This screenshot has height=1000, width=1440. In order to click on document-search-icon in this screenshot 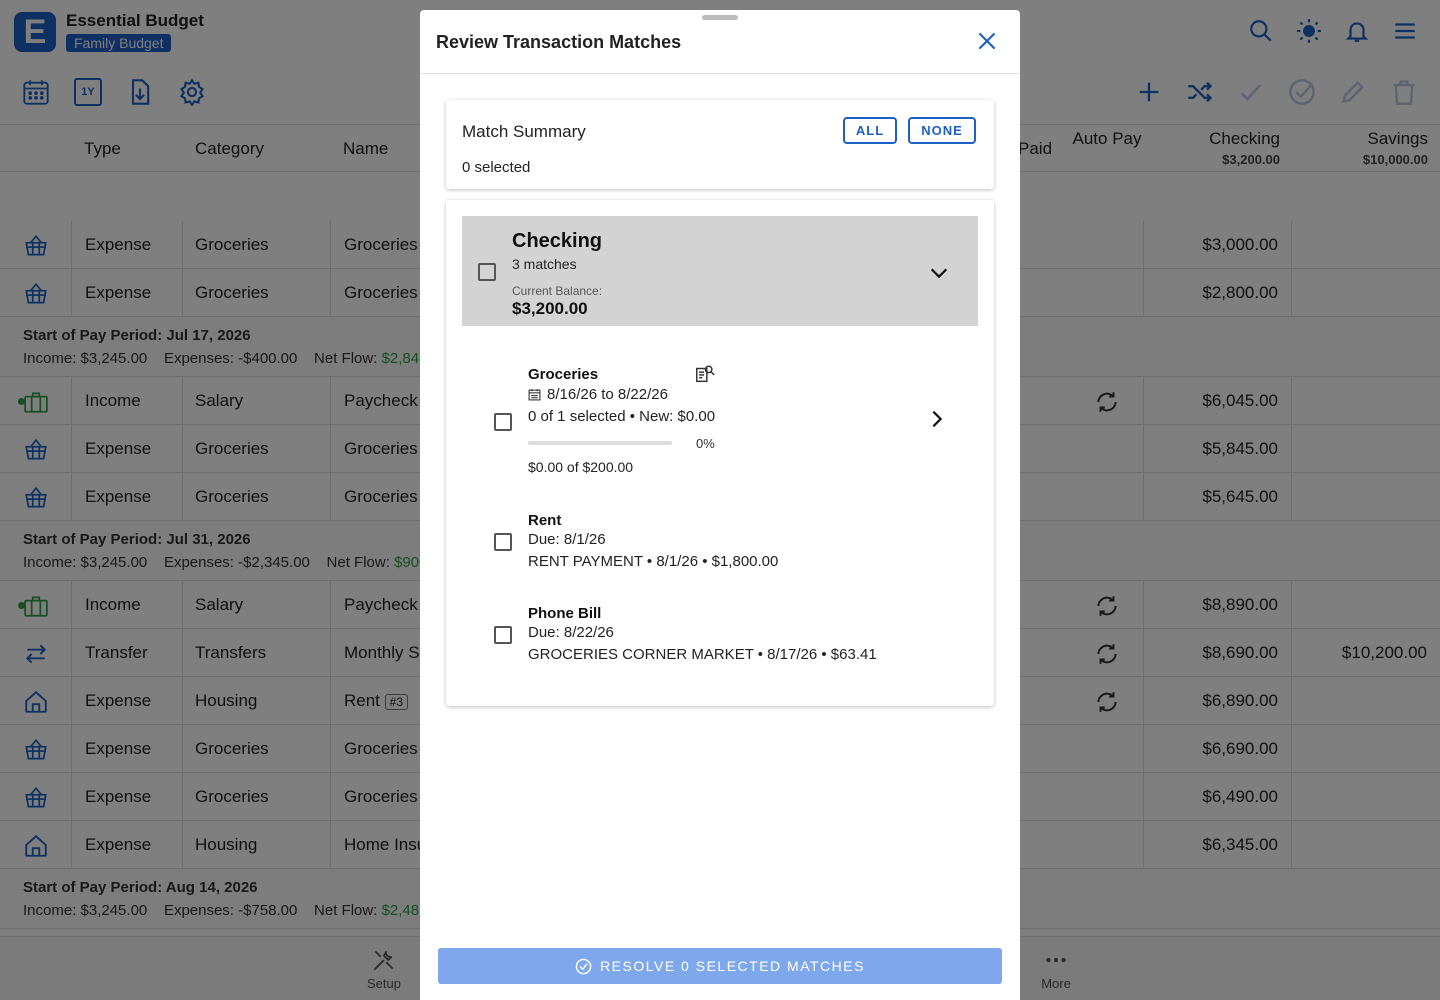, I will do `click(705, 376)`.